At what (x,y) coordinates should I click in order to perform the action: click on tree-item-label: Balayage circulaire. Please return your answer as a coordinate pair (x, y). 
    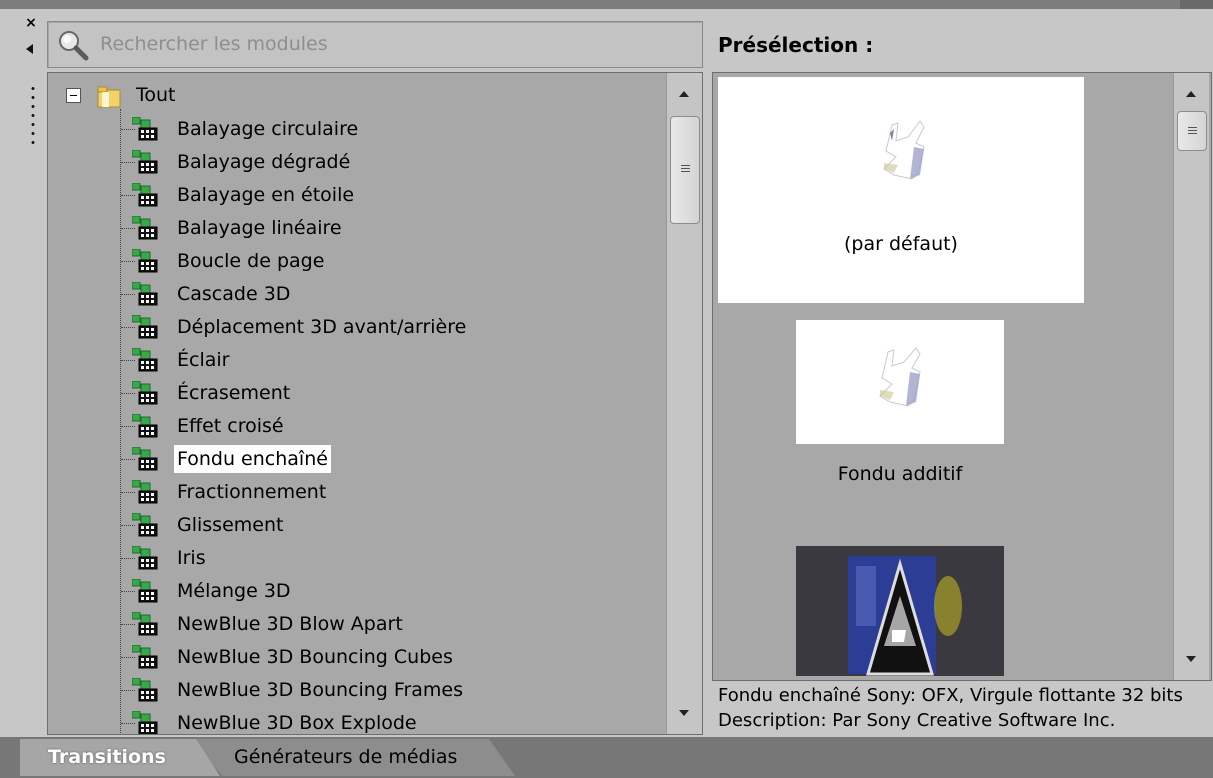
    Looking at the image, I should click on (268, 129).